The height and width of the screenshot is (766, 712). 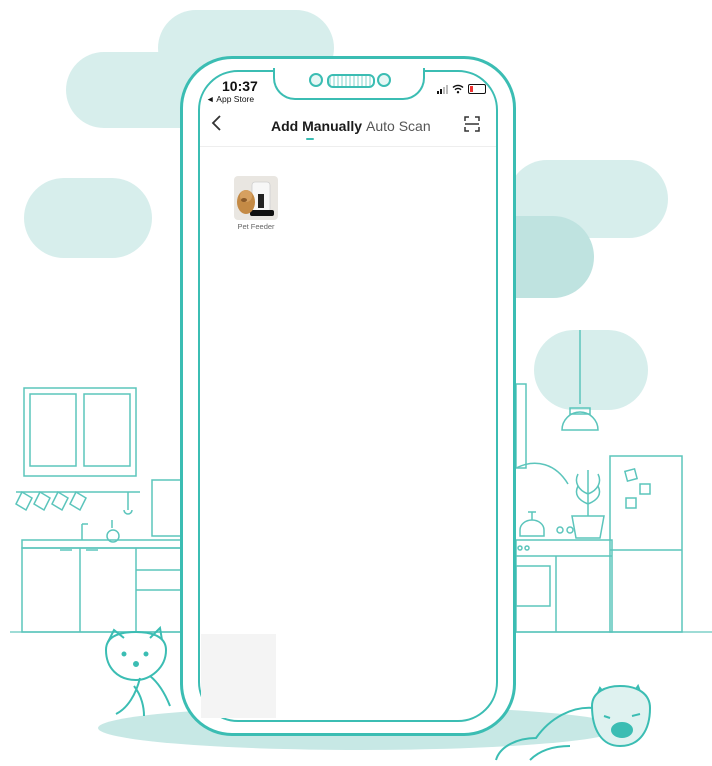 What do you see at coordinates (316, 126) in the screenshot?
I see `tab-add-manually: Add Manually` at bounding box center [316, 126].